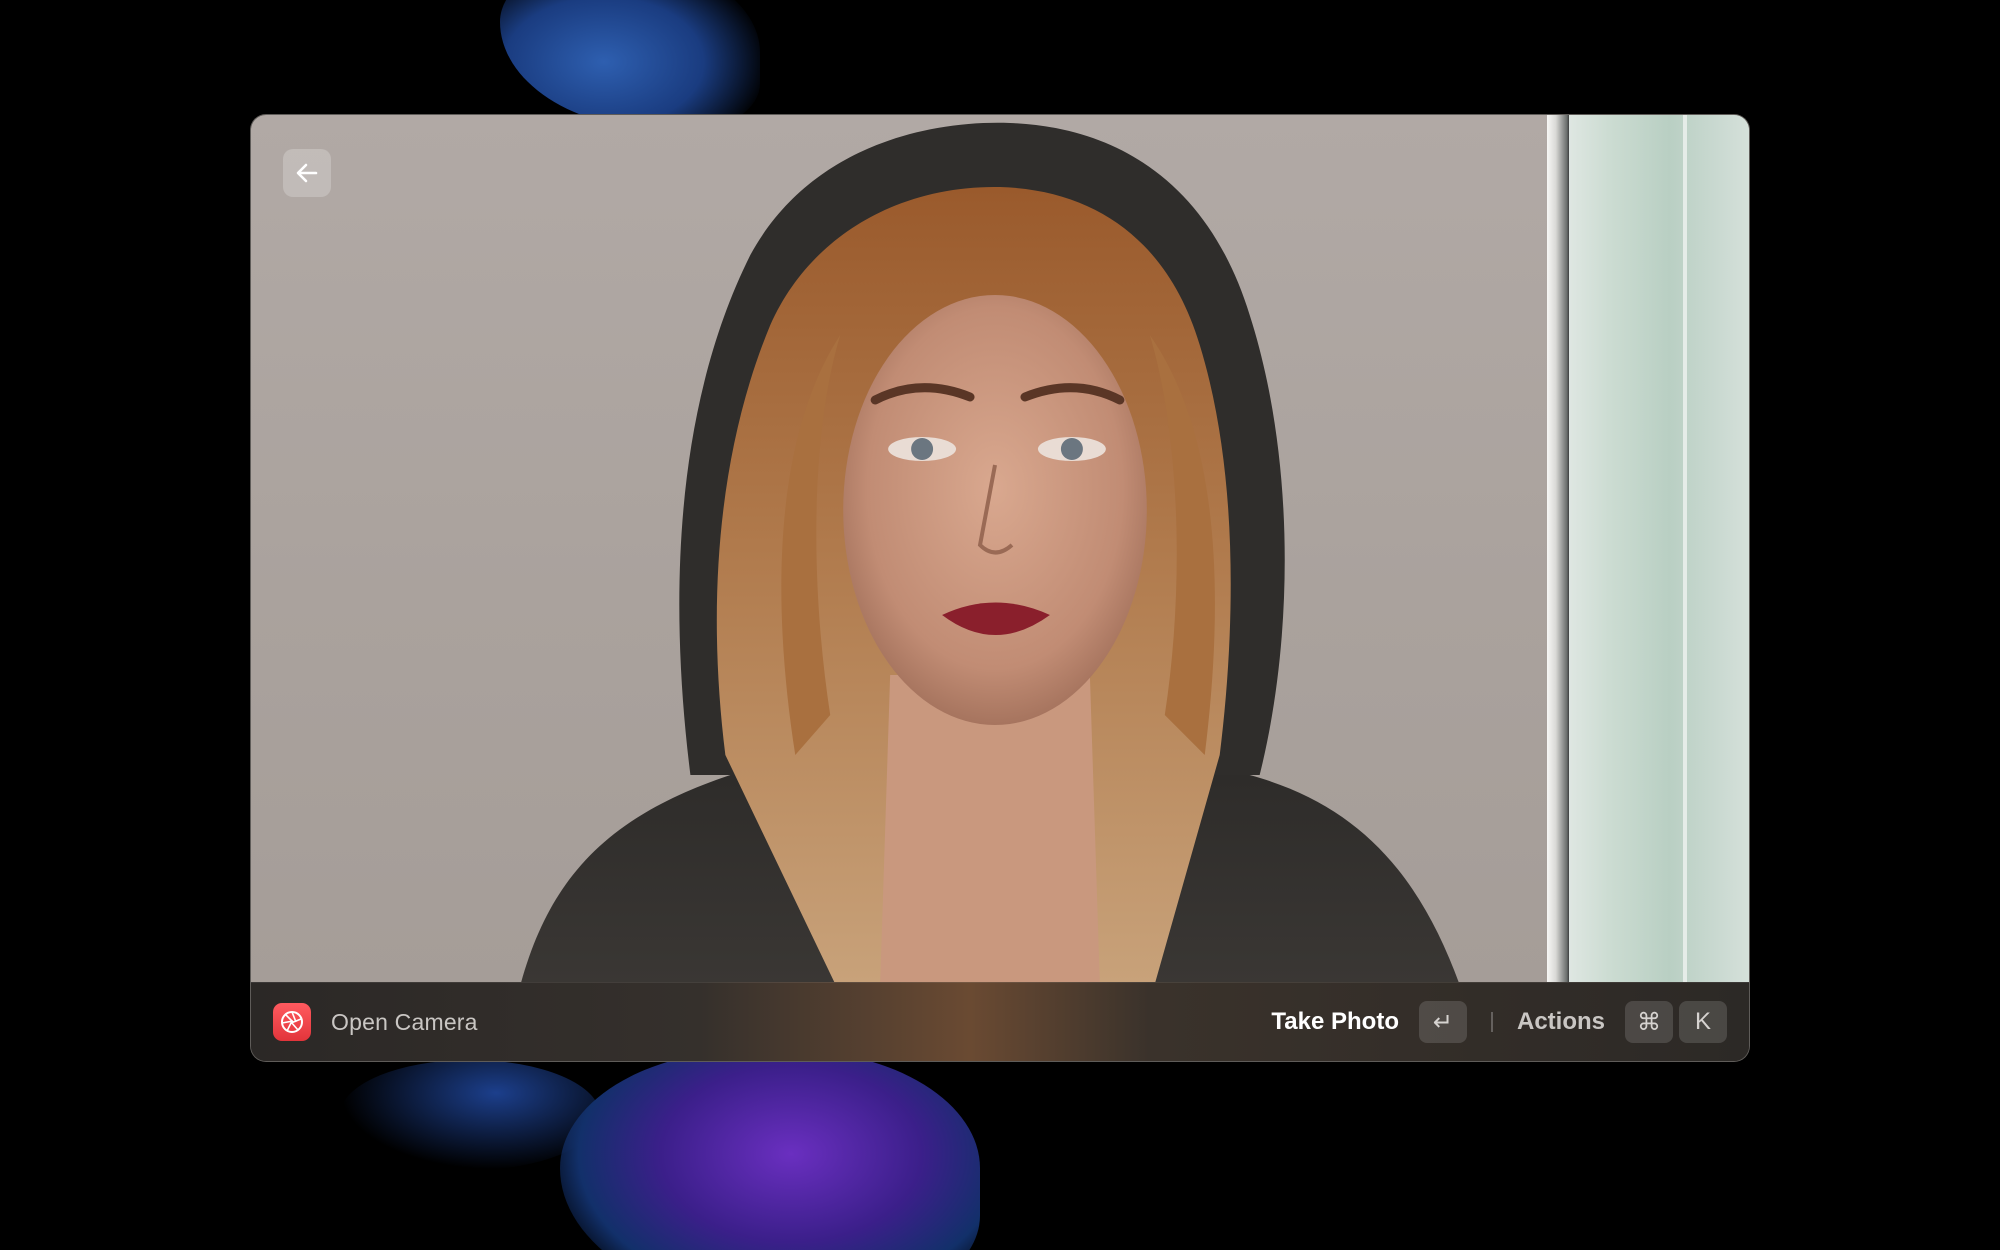 This screenshot has height=1250, width=2000. I want to click on actions-button: Actions, so click(1561, 1022).